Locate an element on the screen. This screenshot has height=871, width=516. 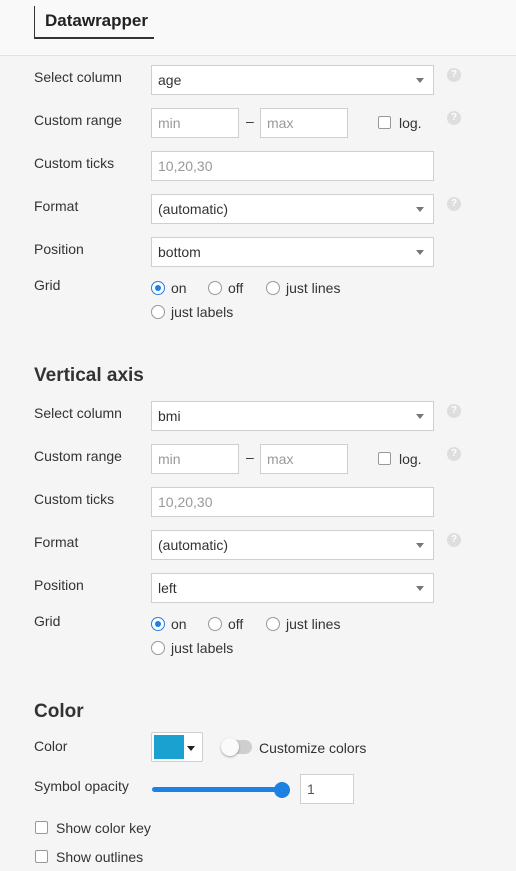
h-grid-option-just-lines: just lines is located at coordinates (313, 288).